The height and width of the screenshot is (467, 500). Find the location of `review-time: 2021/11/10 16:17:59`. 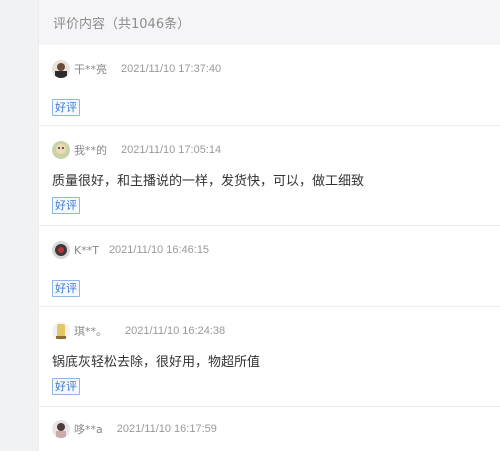

review-time: 2021/11/10 16:17:59 is located at coordinates (166, 429).